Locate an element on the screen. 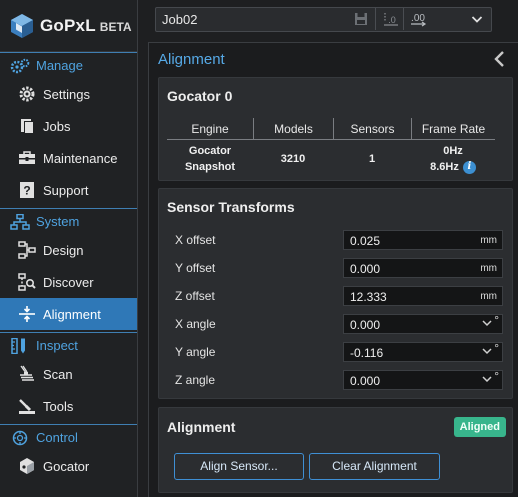 The width and height of the screenshot is (518, 497). sidebar-item-gocator: Gocator is located at coordinates (68, 466).